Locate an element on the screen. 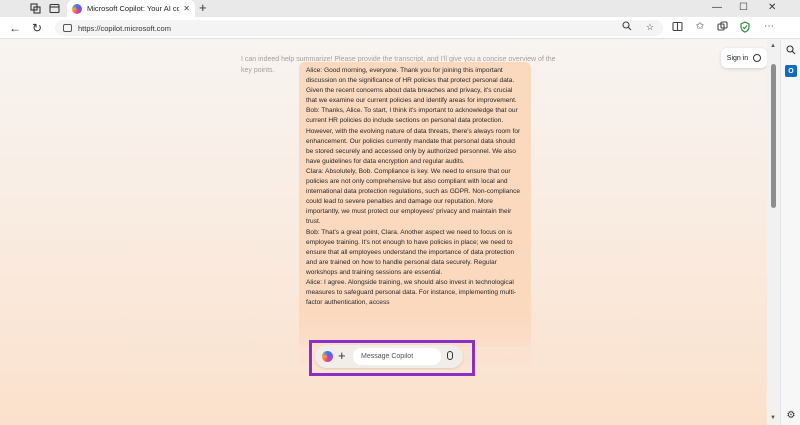 The image size is (800, 425). outlook-icon: O is located at coordinates (791, 71).